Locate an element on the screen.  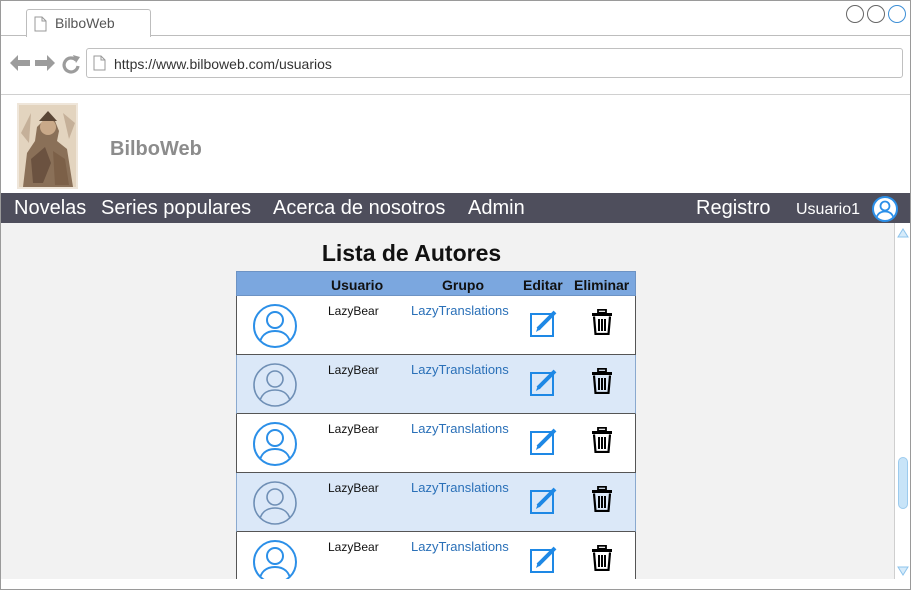
scroll-up-arrow-icon is located at coordinates (903, 234).